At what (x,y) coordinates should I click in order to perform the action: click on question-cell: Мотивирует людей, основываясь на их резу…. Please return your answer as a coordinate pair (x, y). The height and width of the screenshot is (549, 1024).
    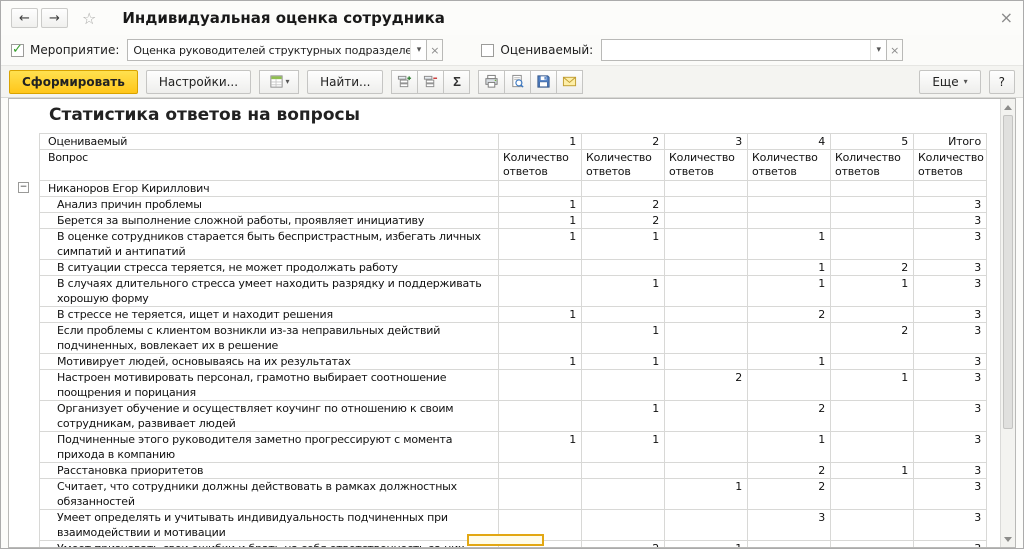
    Looking at the image, I should click on (269, 361).